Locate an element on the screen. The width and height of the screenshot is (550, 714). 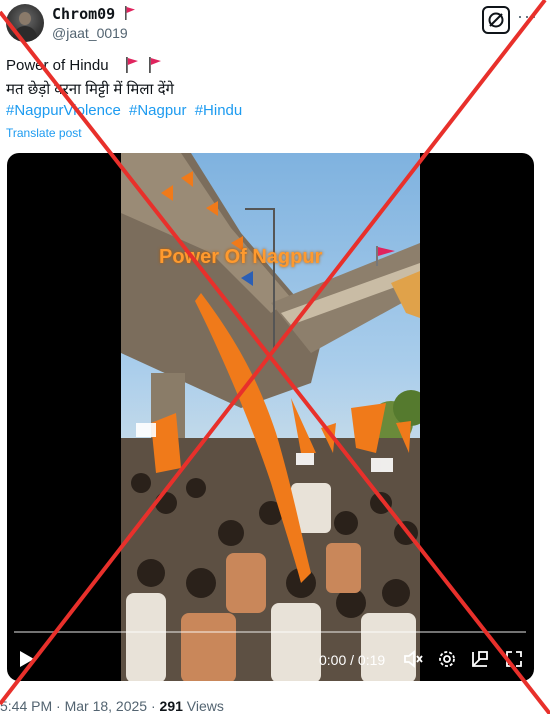
video-overlay-text: Power Of Nagpur is located at coordinates (241, 257).